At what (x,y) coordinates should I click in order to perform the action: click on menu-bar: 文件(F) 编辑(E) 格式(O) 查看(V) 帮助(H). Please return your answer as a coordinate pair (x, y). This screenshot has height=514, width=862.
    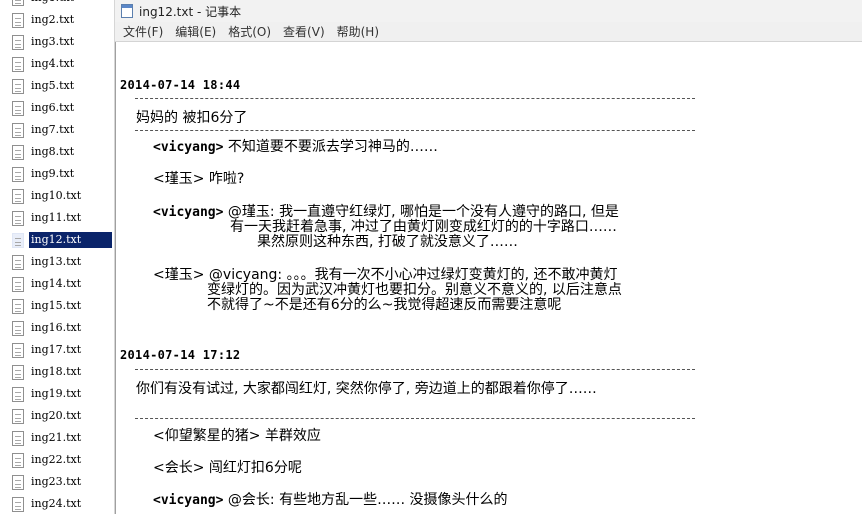
    Looking at the image, I should click on (488, 32).